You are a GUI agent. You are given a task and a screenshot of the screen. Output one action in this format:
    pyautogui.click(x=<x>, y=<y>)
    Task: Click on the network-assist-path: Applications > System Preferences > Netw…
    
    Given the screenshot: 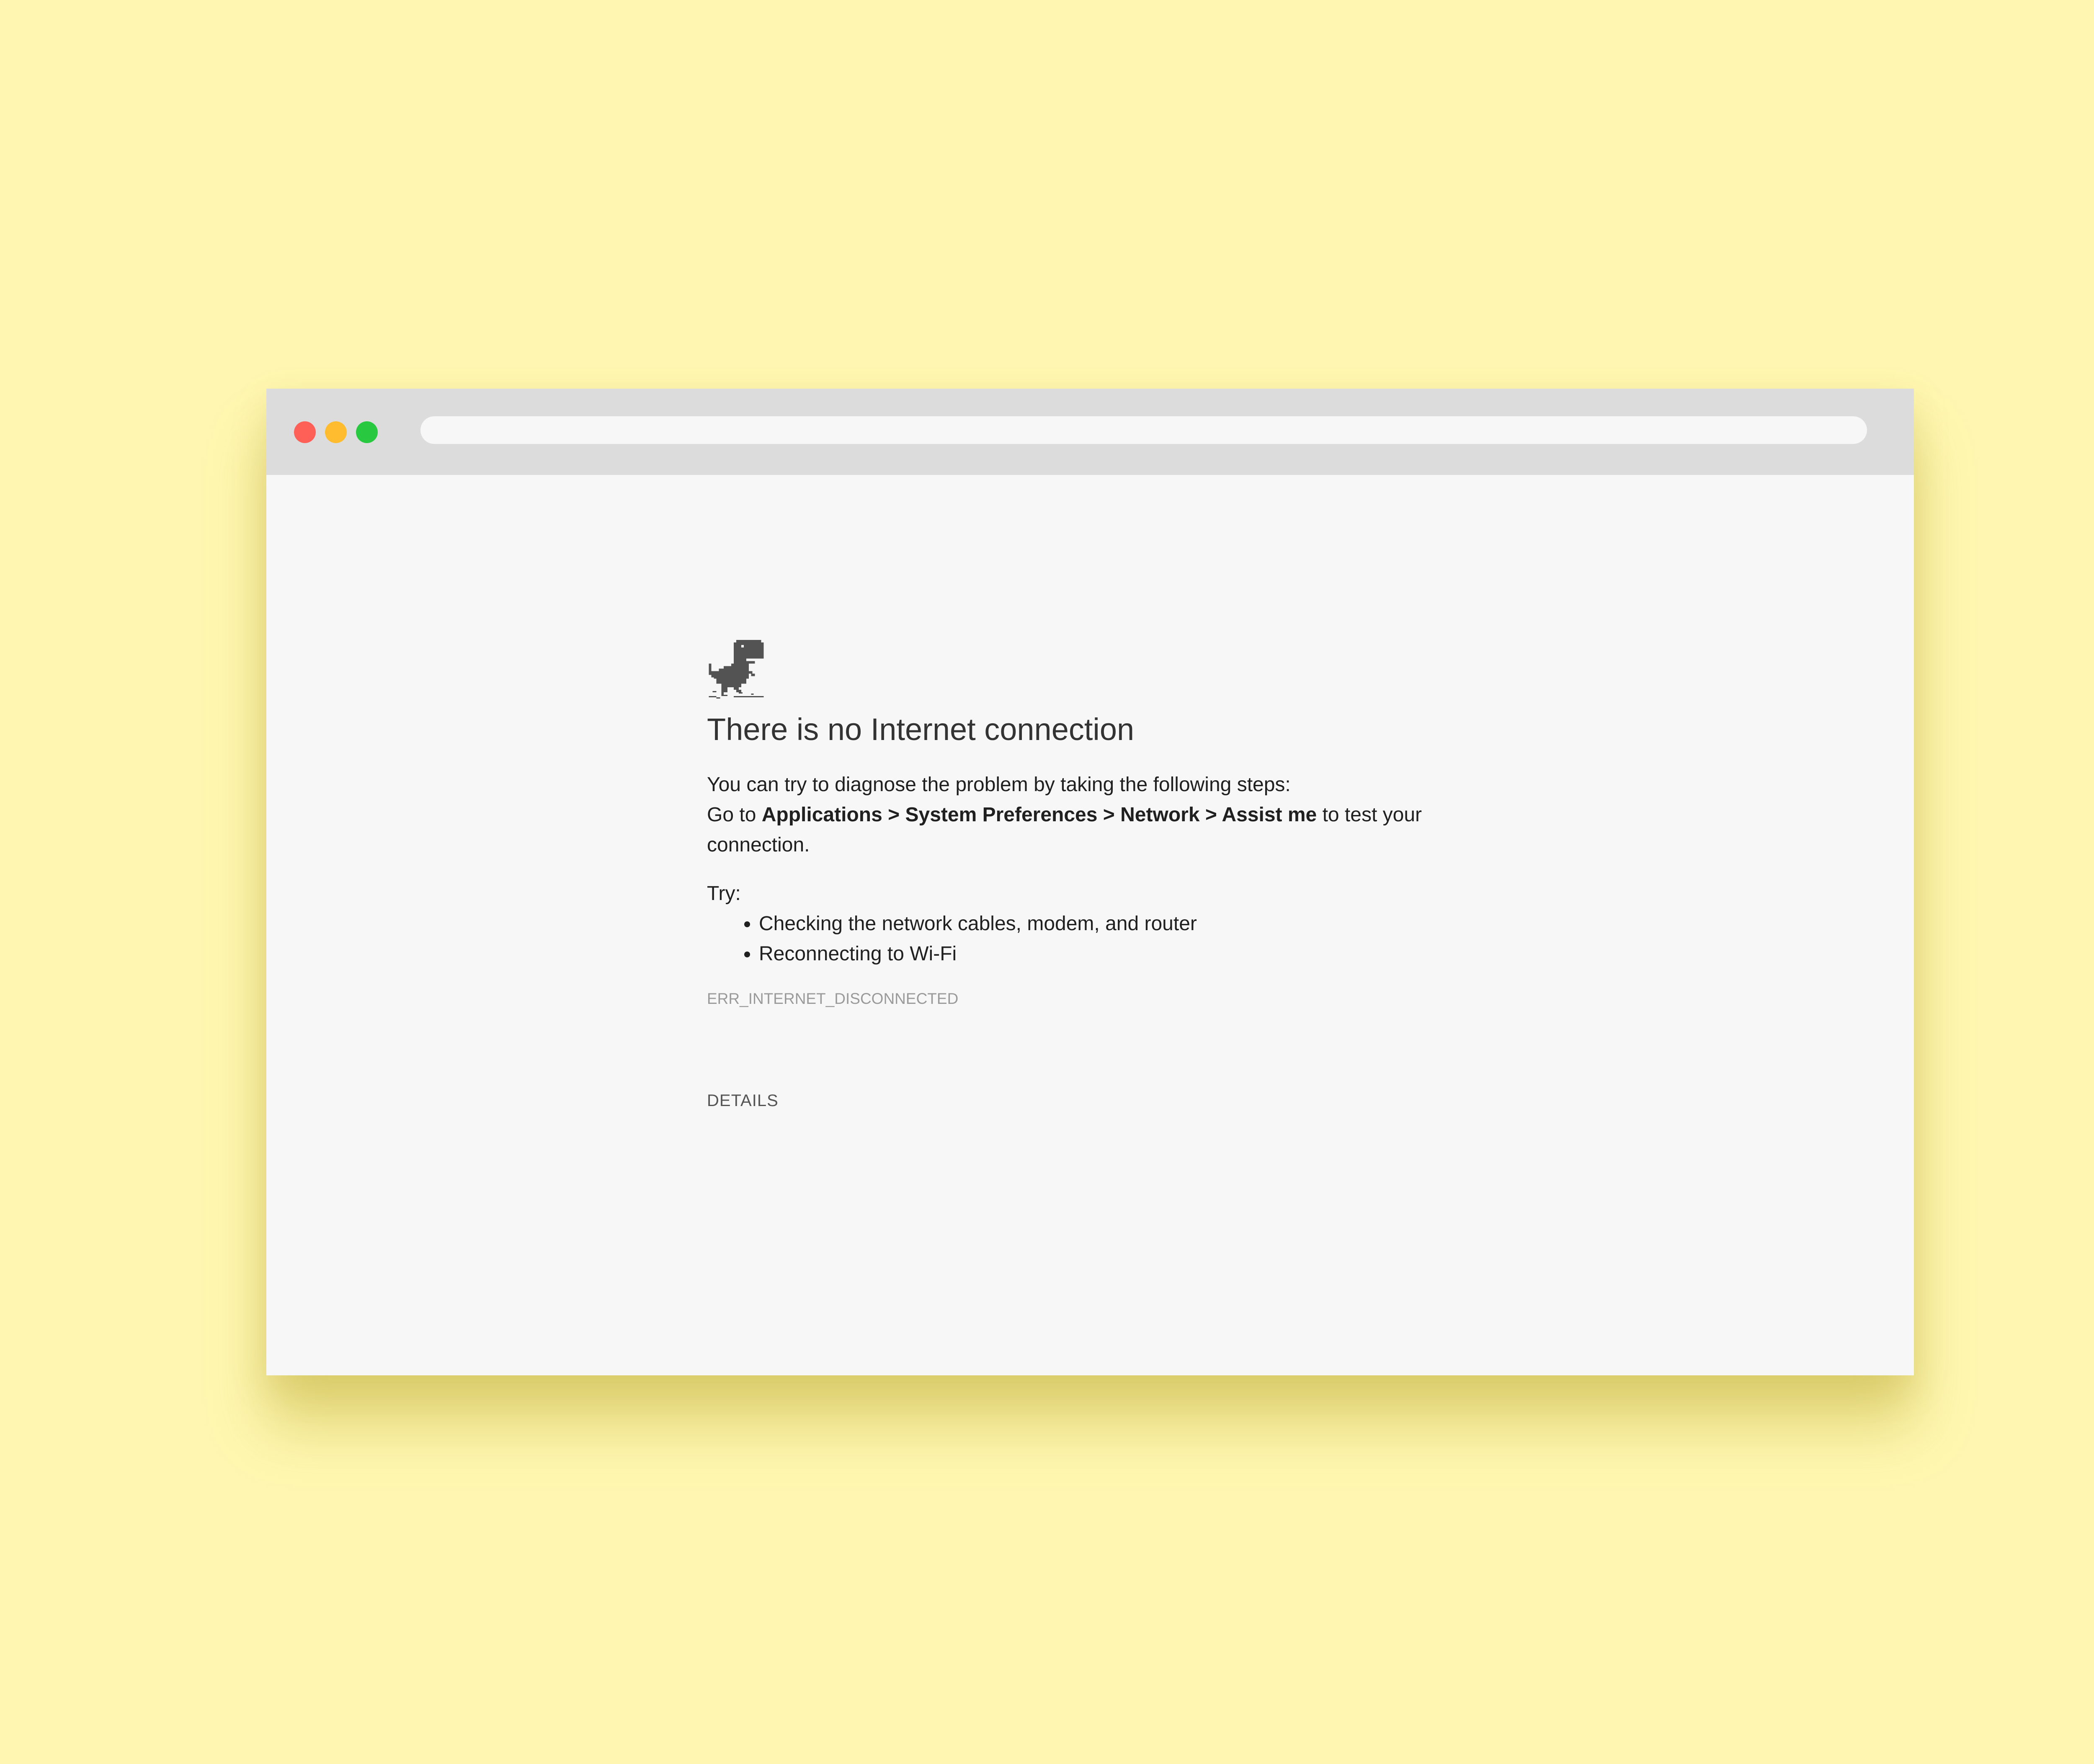 What is the action you would take?
    pyautogui.click(x=1039, y=815)
    